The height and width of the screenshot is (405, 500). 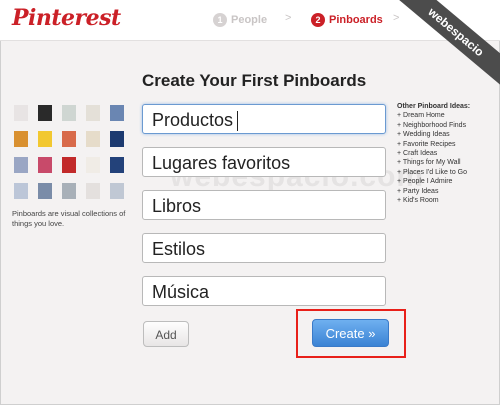 What do you see at coordinates (447, 200) in the screenshot?
I see `idea-item: + Kid's Room` at bounding box center [447, 200].